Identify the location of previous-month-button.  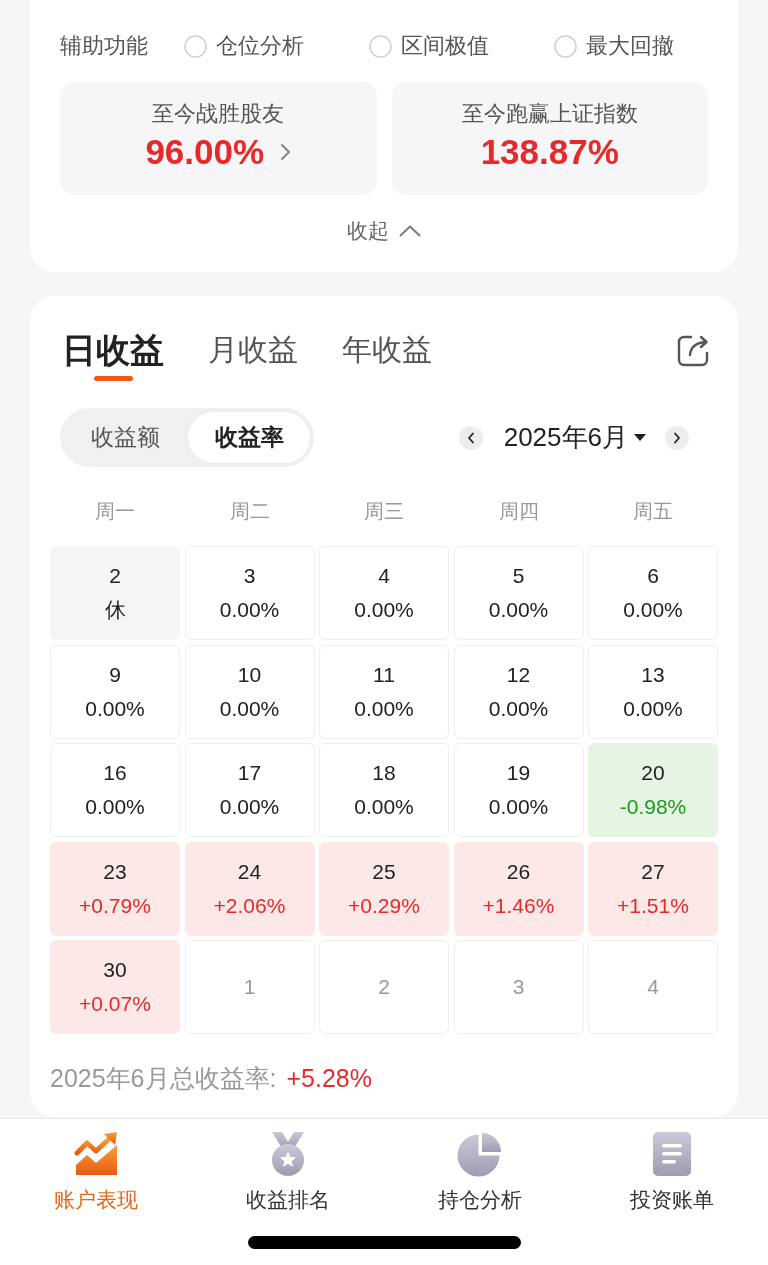
(470, 437).